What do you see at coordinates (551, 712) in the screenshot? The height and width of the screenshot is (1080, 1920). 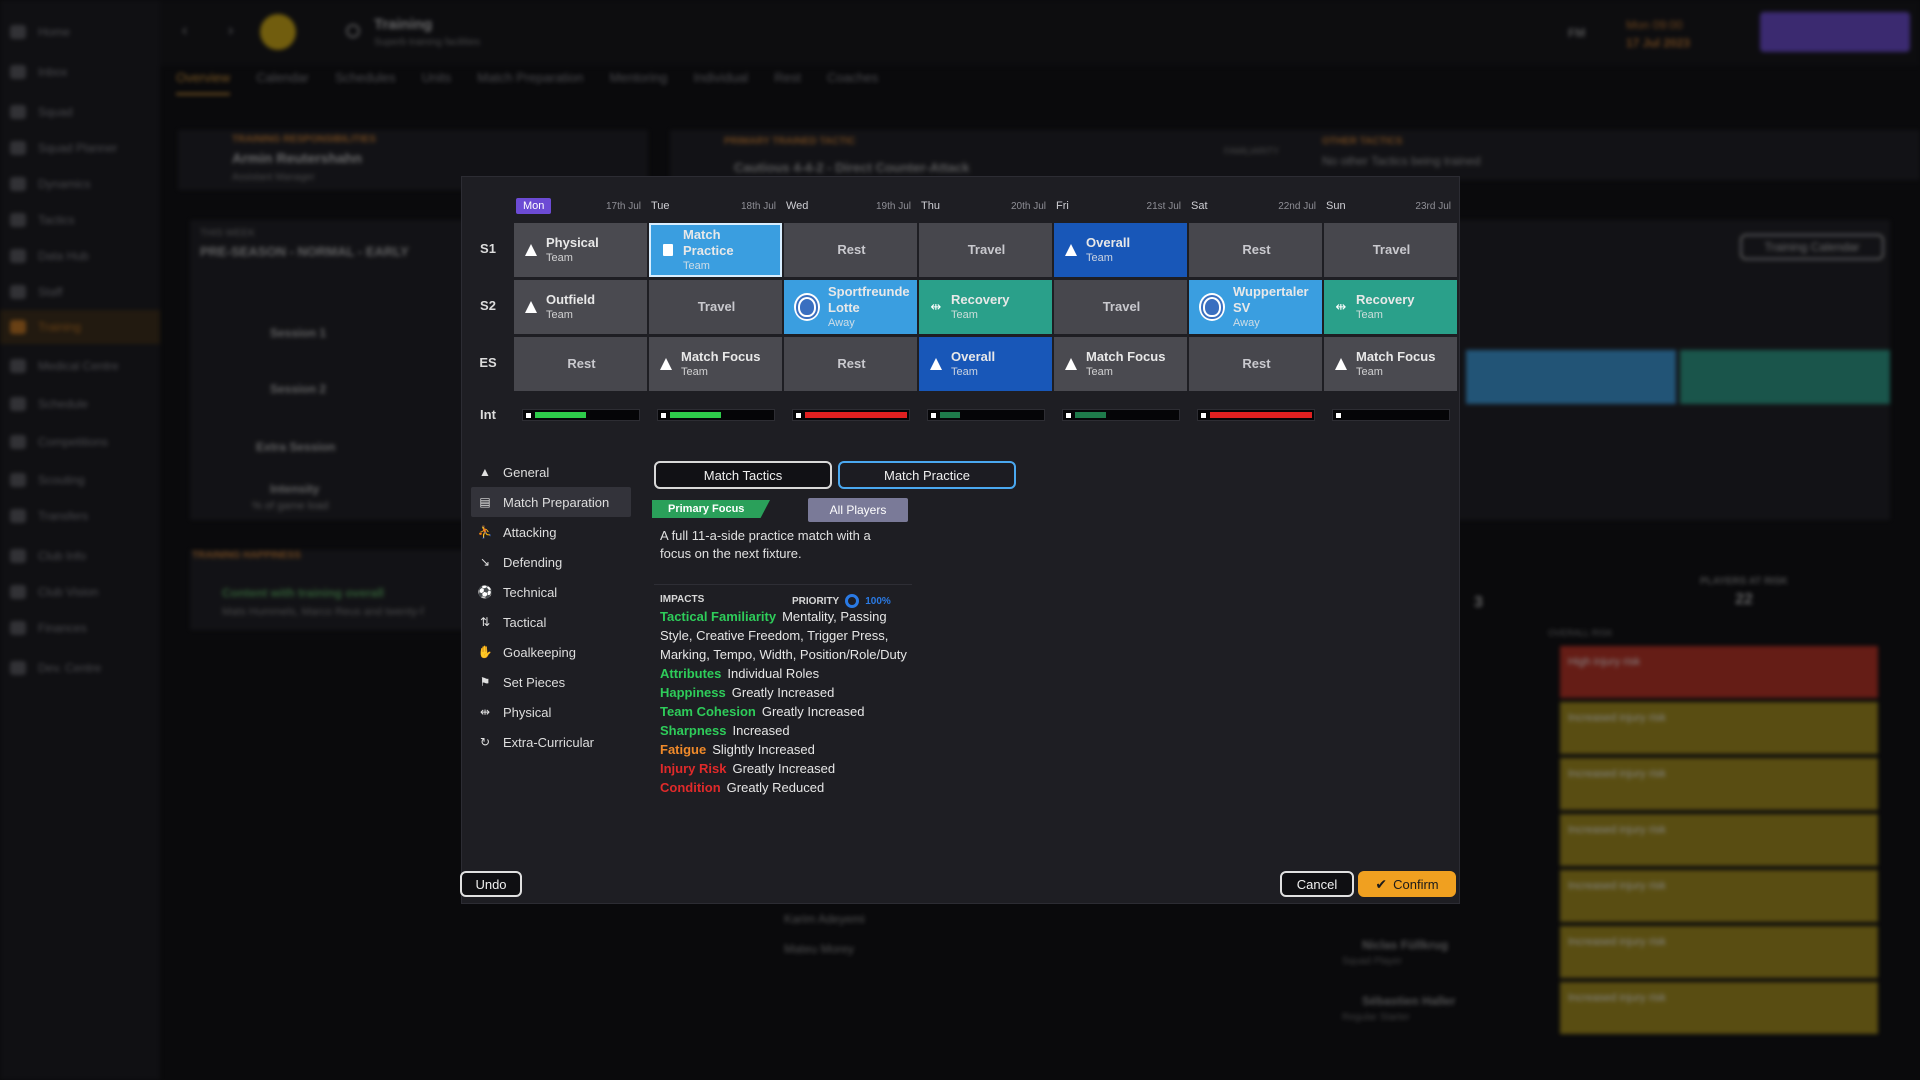 I see `category-physical: ⇹ Physical` at bounding box center [551, 712].